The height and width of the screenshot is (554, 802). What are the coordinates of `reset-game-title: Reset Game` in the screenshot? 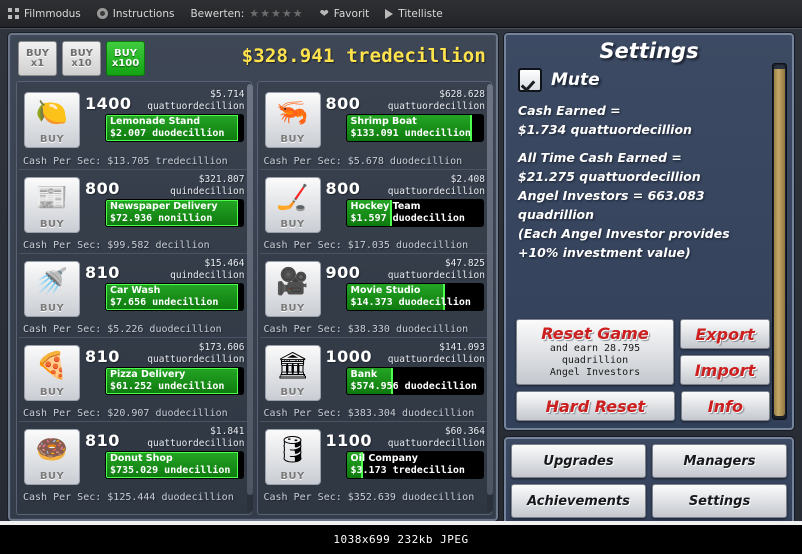 It's located at (595, 333).